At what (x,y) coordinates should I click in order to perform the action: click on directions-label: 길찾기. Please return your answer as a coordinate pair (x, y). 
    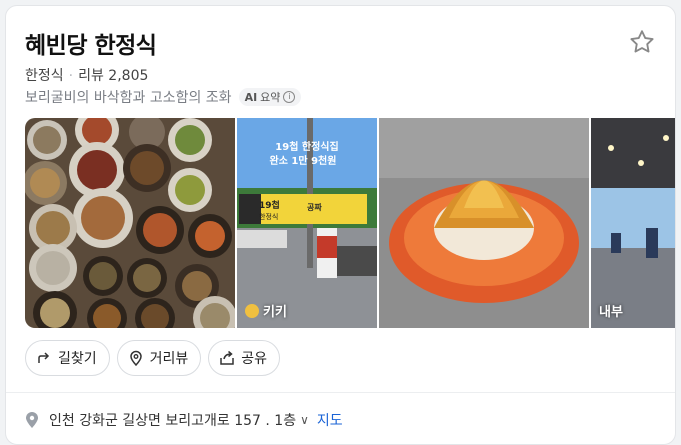
    Looking at the image, I should click on (77, 359).